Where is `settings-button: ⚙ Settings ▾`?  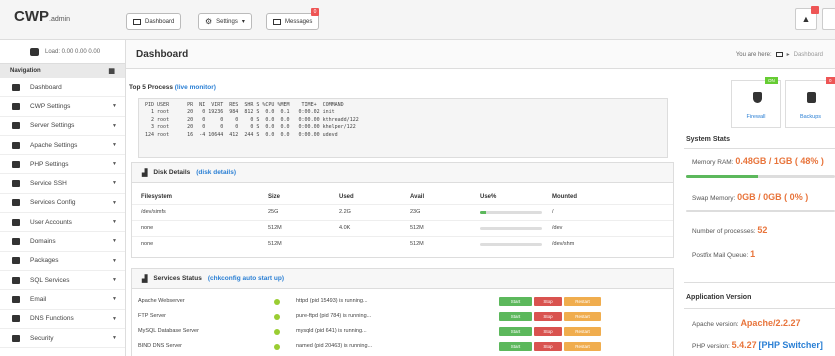
settings-button: ⚙ Settings ▾ is located at coordinates (225, 21).